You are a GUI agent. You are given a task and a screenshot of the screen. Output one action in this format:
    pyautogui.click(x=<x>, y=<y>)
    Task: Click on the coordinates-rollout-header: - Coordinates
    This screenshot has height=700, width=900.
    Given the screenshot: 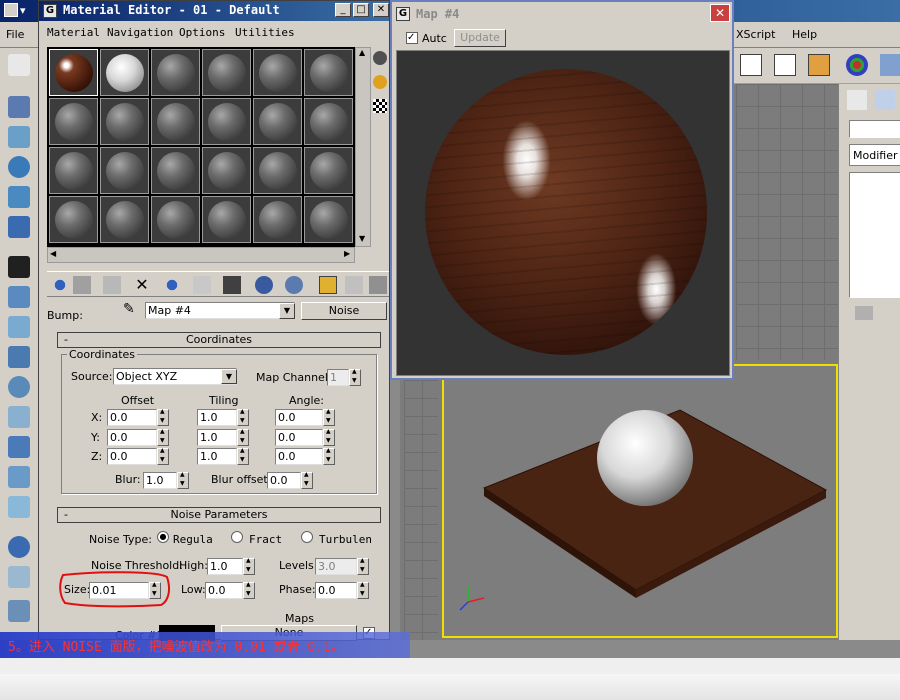 What is the action you would take?
    pyautogui.click(x=219, y=340)
    